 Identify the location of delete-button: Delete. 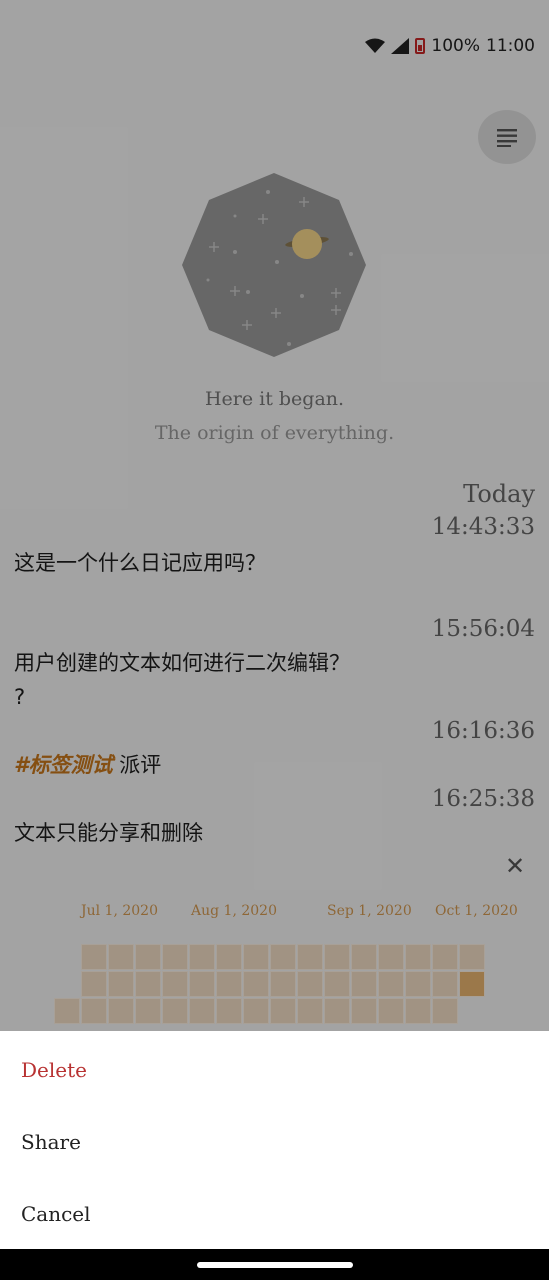
(54, 1070).